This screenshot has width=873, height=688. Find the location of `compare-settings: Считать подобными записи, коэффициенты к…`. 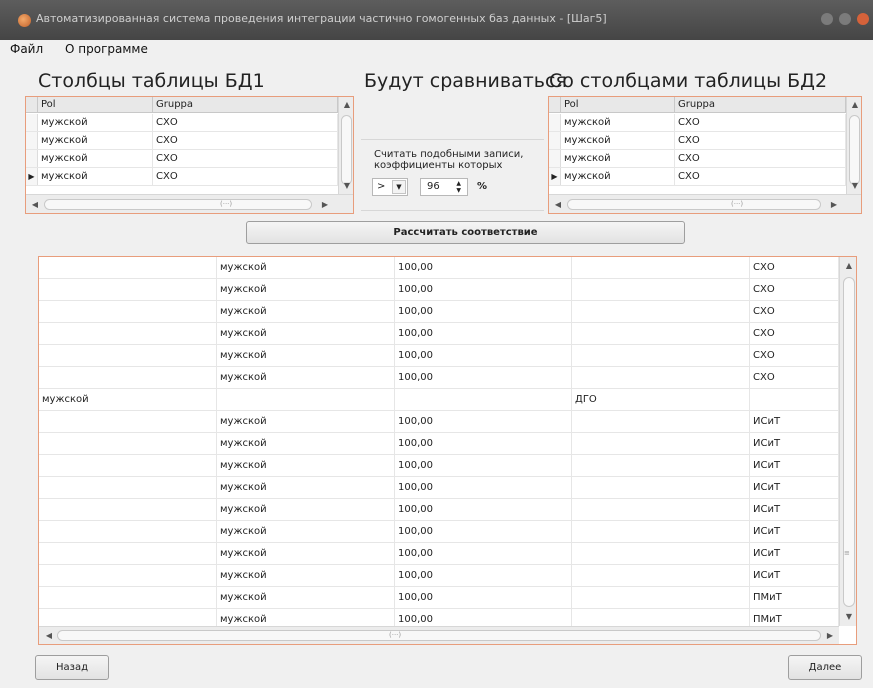

compare-settings: Считать подобными записи, коэффициенты к… is located at coordinates (452, 175).